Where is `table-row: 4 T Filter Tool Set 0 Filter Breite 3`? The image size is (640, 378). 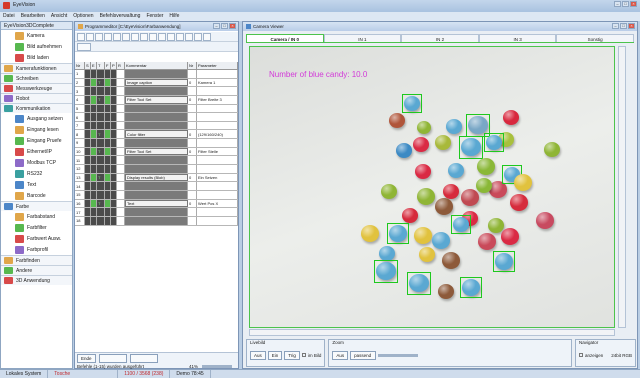
table-row: 4 T Filter Tool Set 0 Filter Breite 3 is located at coordinates (156, 100).